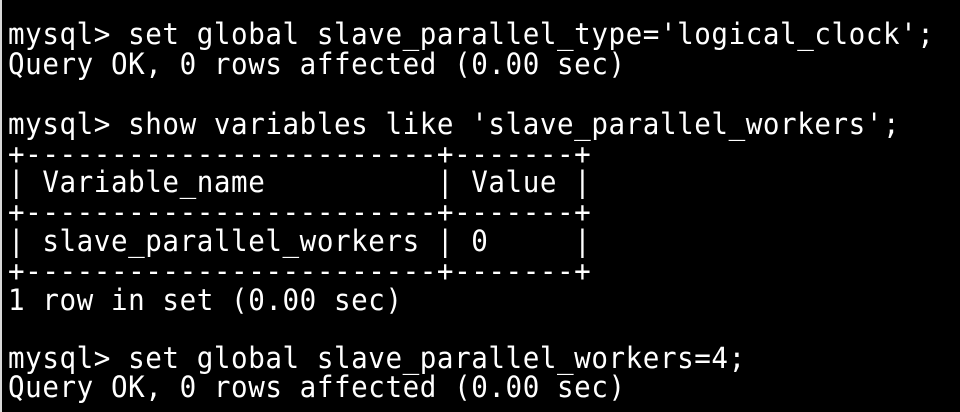 Image resolution: width=960 pixels, height=412 pixels. Describe the element at coordinates (300, 182) in the screenshot. I see `table-header-row: | Variable_name | Value |` at that location.